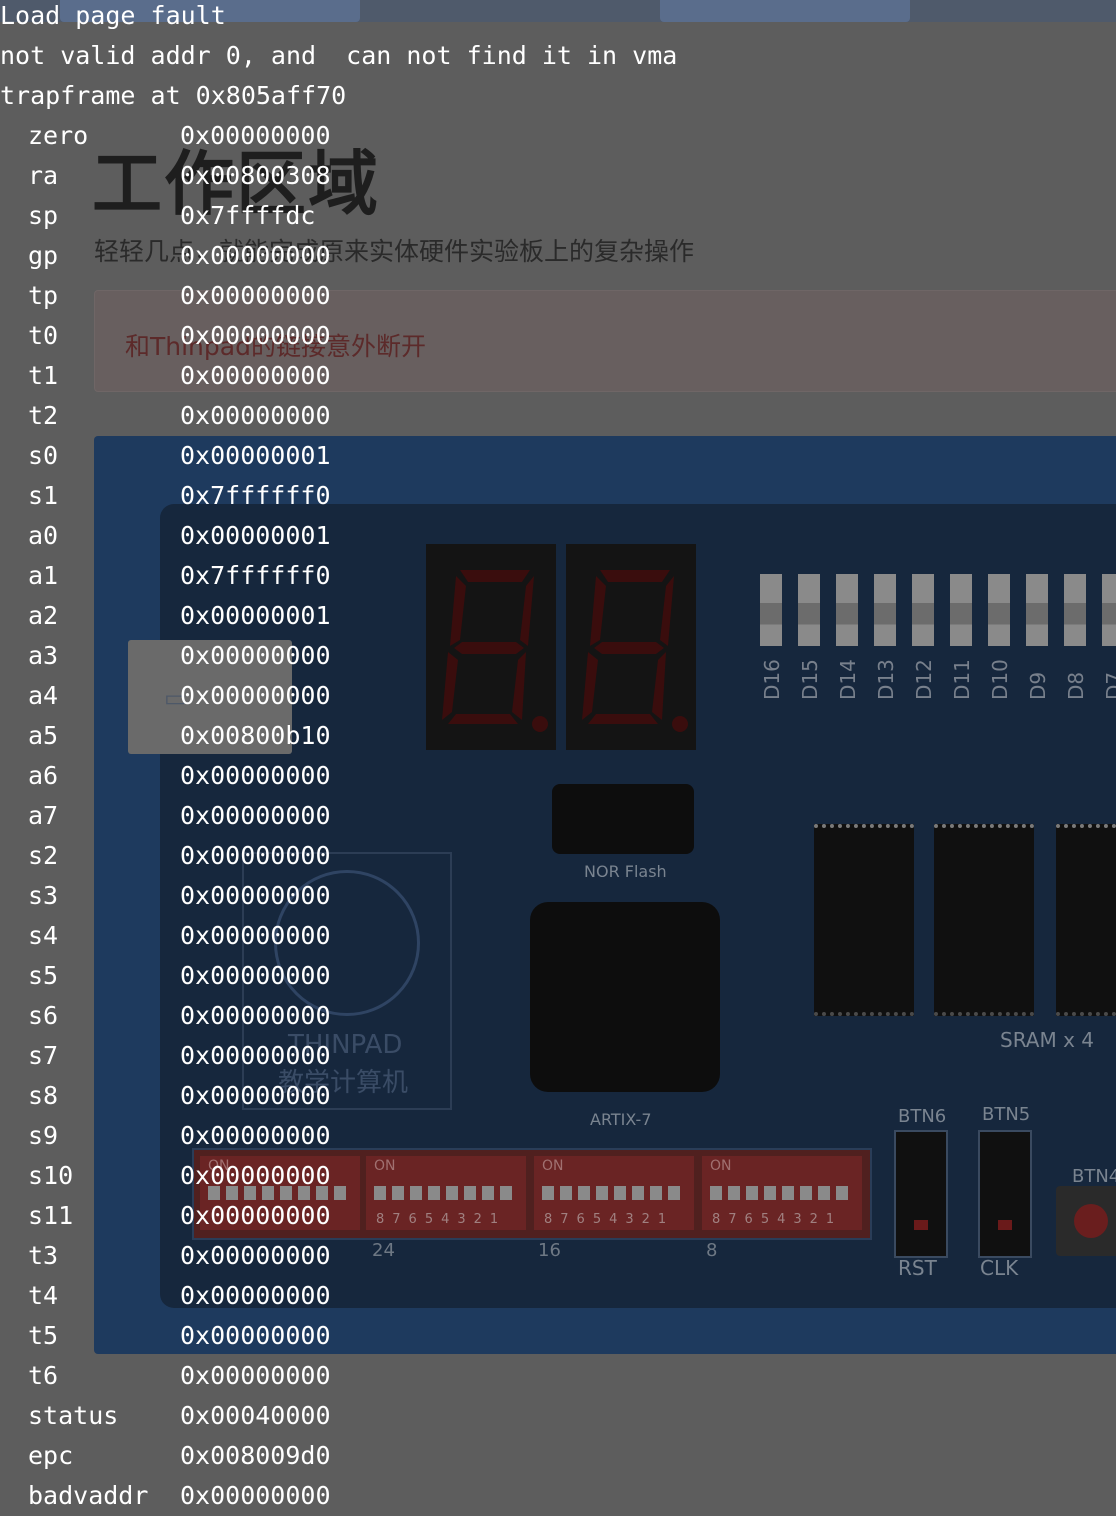 This screenshot has height=1516, width=1116. Describe the element at coordinates (848, 679) in the screenshot. I see `led-label: D14` at that location.